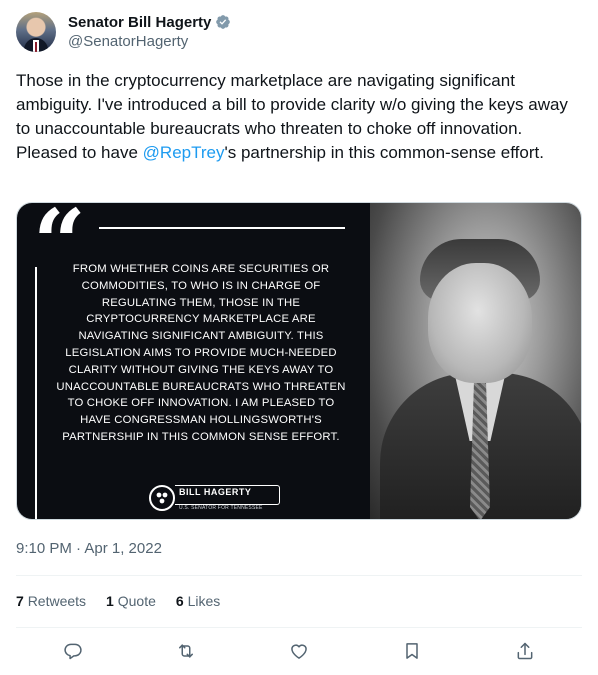 The image size is (598, 675). I want to click on likes-stat: 6 Likes, so click(198, 601).